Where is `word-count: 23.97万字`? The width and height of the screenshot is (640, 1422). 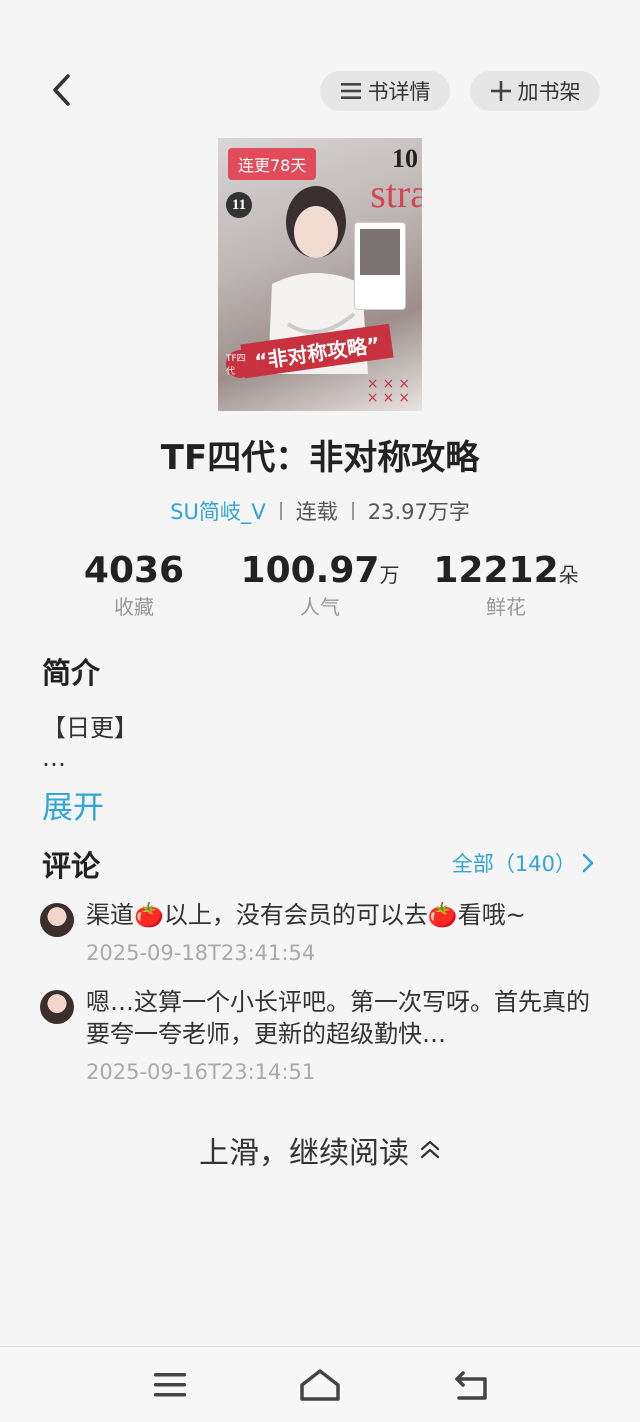
word-count: 23.97万字 is located at coordinates (418, 512).